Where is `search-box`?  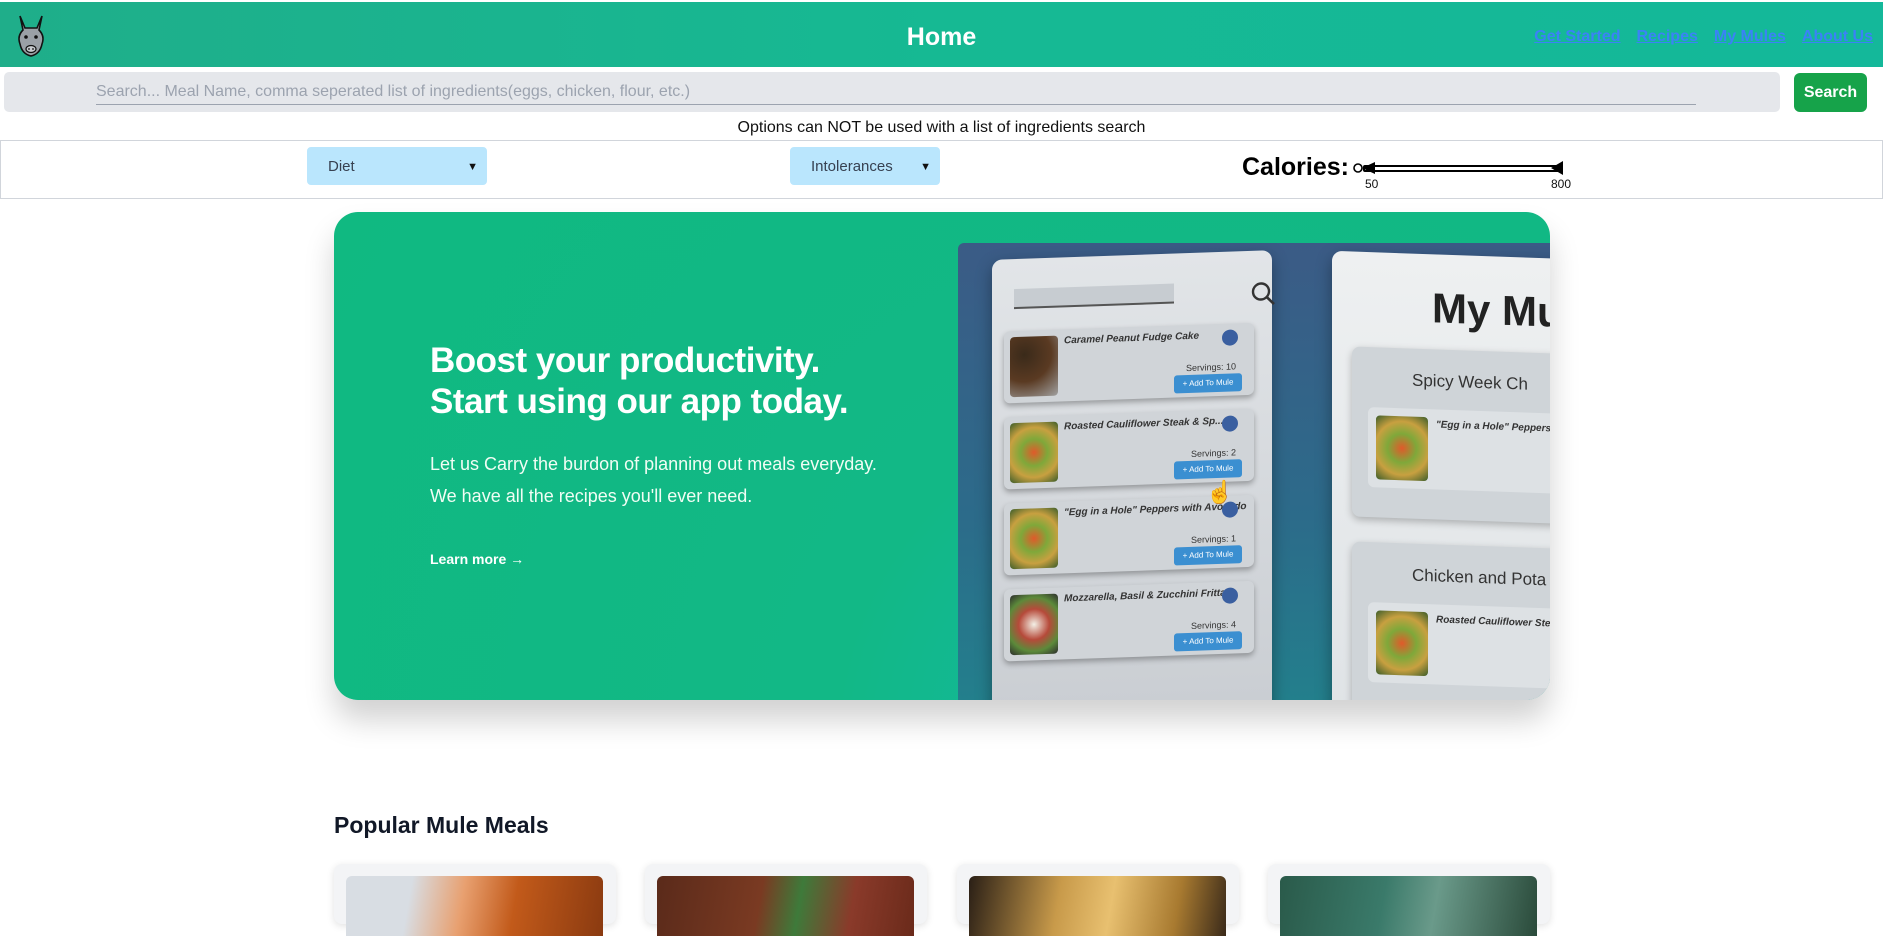
search-box is located at coordinates (892, 92).